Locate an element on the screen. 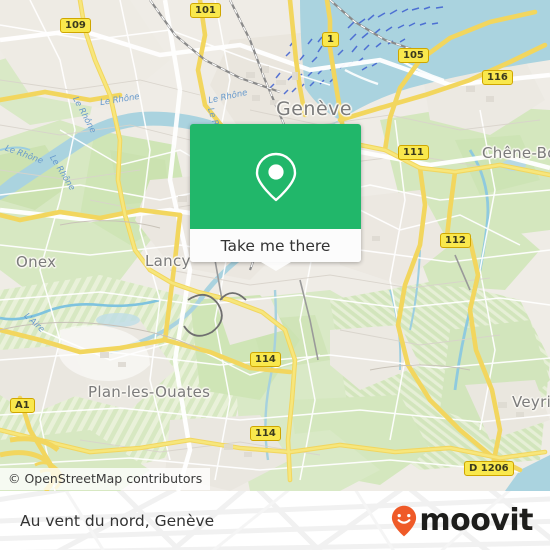 The image size is (550, 550). road-shield-116: 116 is located at coordinates (497, 77).